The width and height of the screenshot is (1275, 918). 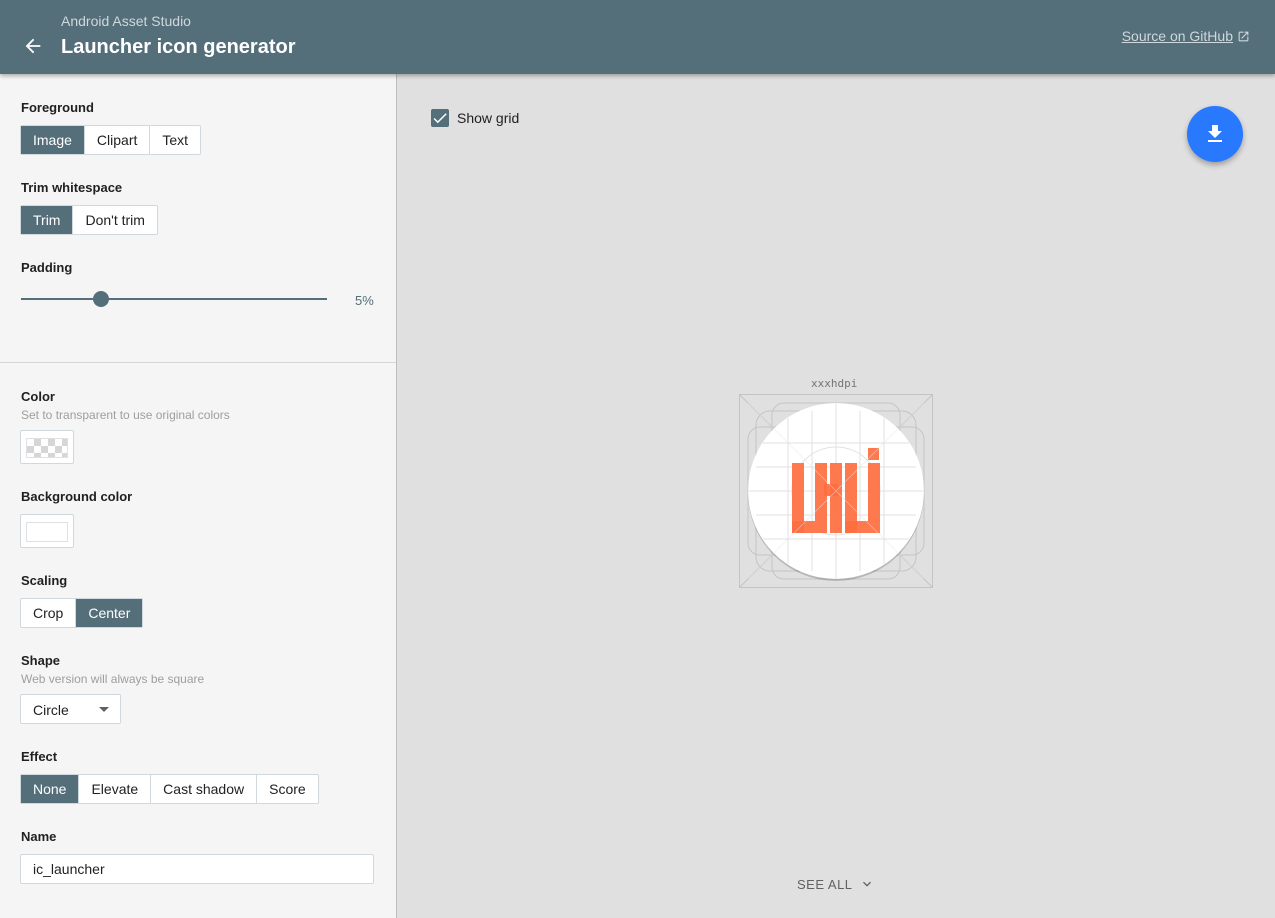 I want to click on effect-toggle: None Elevate Cast shadow Score, so click(x=169, y=789).